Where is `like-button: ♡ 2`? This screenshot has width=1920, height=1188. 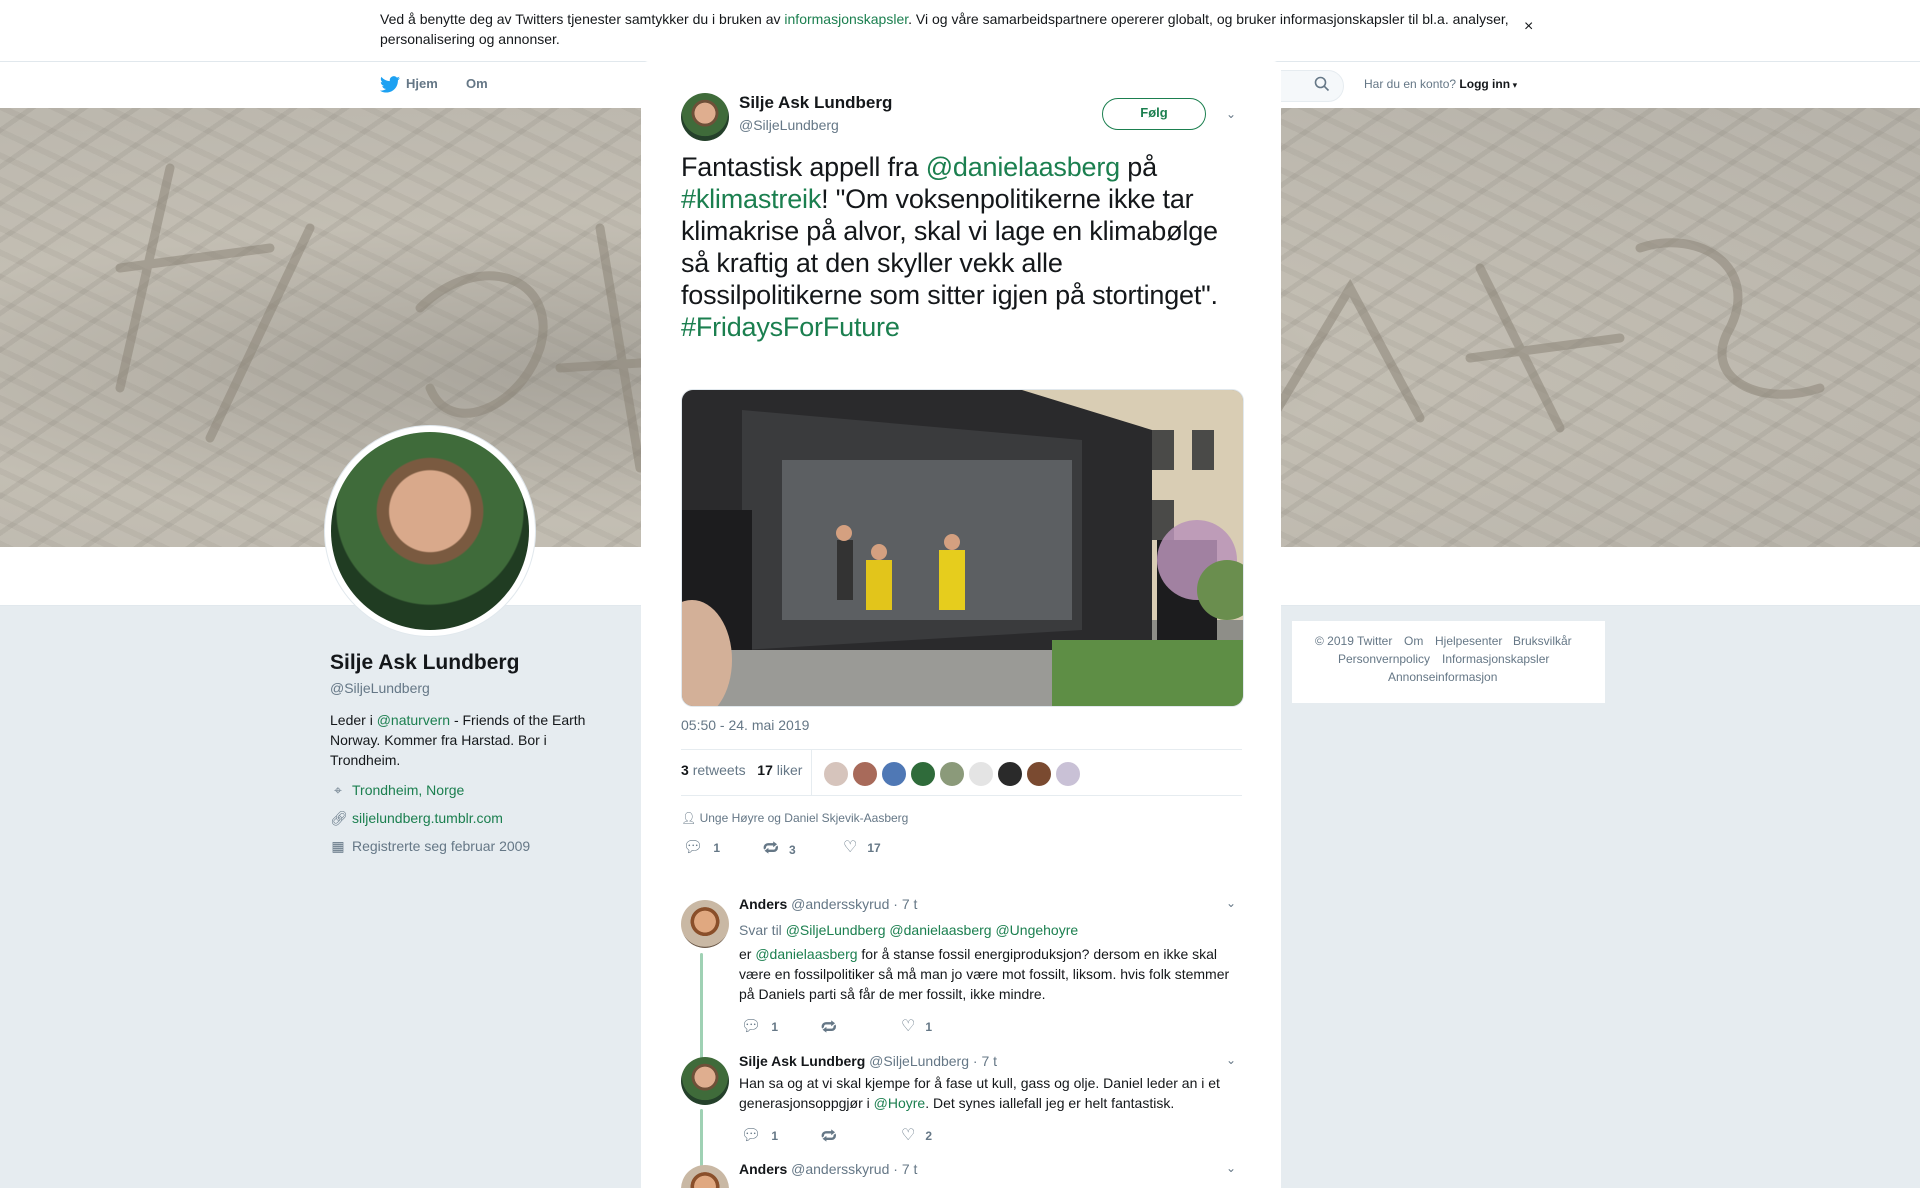
like-button: ♡ 2 is located at coordinates (916, 1135).